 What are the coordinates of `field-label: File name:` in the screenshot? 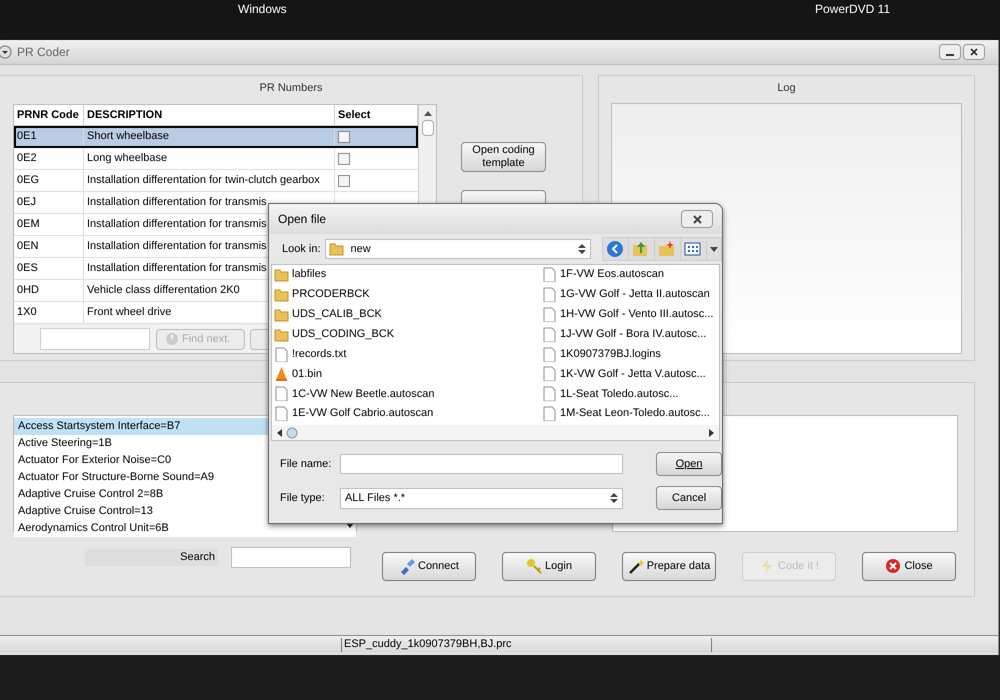 It's located at (306, 464).